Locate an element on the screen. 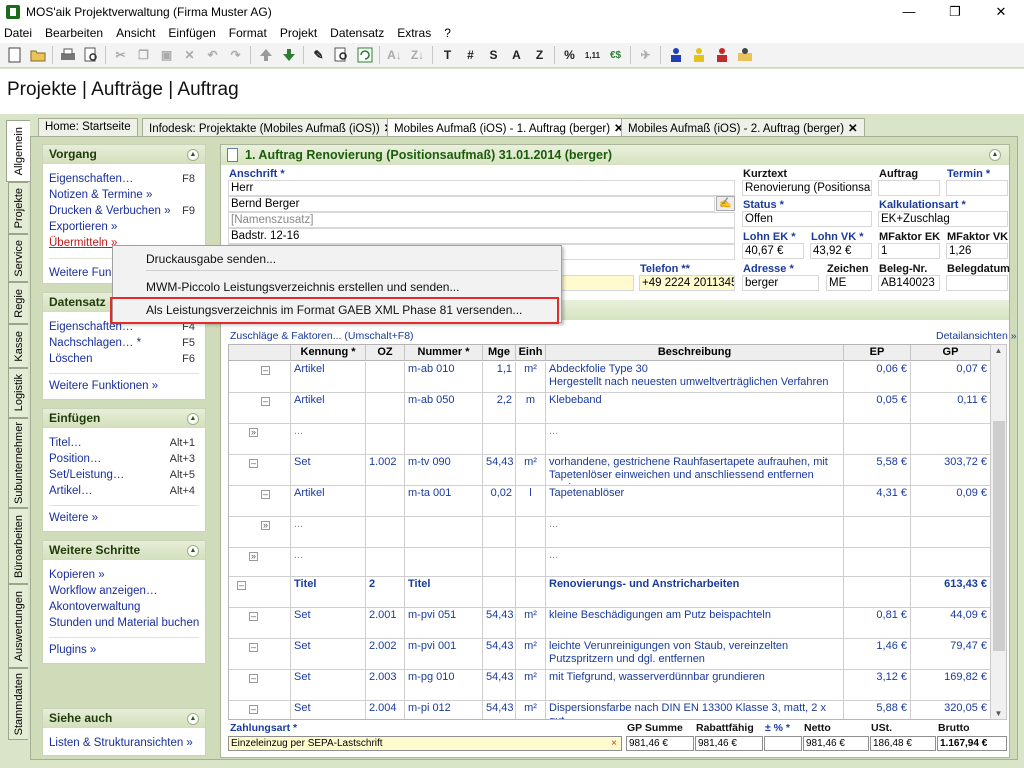 This screenshot has width=1024, height=768. cell-nummer: m-pg 010 is located at coordinates (444, 685).